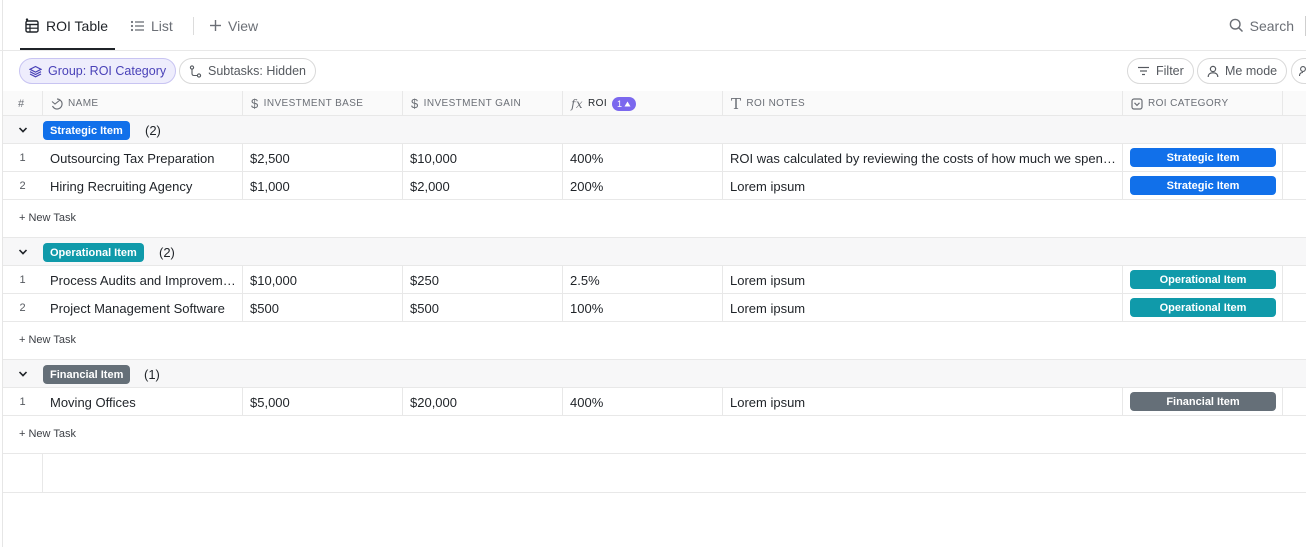 The width and height of the screenshot is (1306, 547). I want to click on group-header-financial: Financial Item (1), so click(654, 374).